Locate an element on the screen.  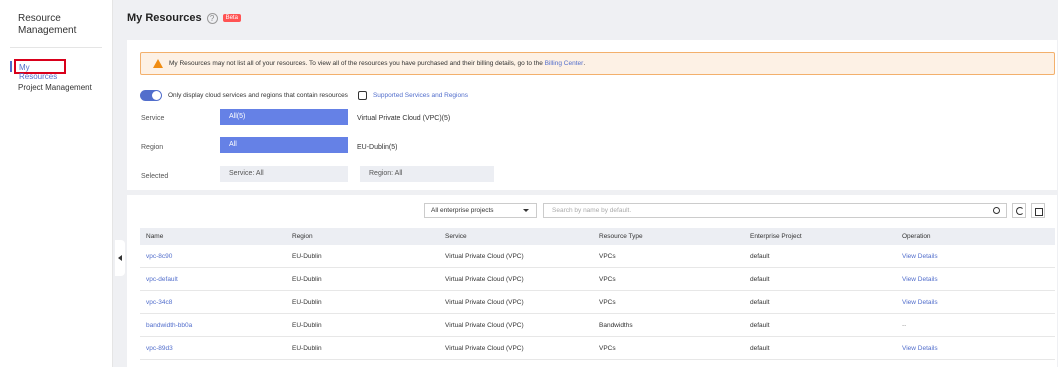
column-header-enterprise-project: Enterprise Project is located at coordinates (776, 236).